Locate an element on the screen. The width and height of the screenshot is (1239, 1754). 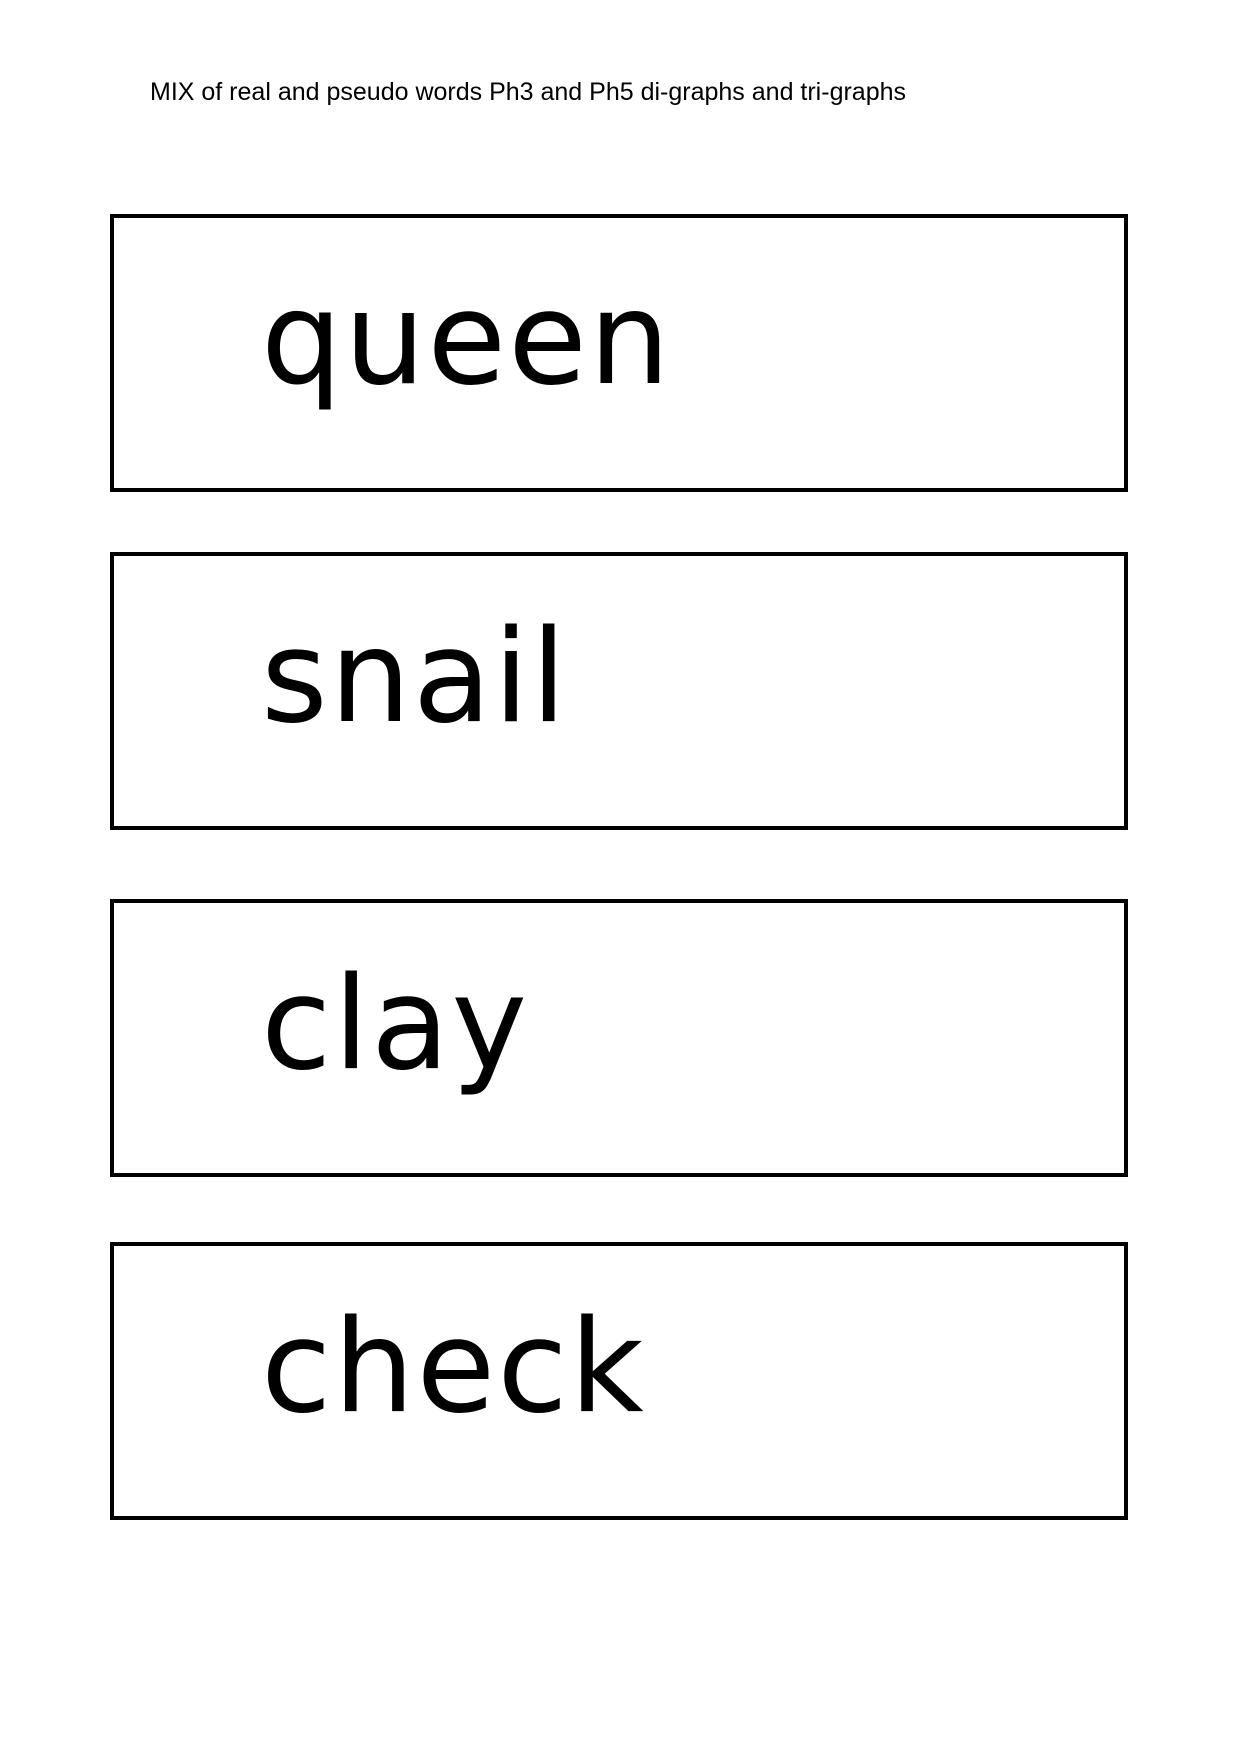
word-card: check is located at coordinates (619, 1381).